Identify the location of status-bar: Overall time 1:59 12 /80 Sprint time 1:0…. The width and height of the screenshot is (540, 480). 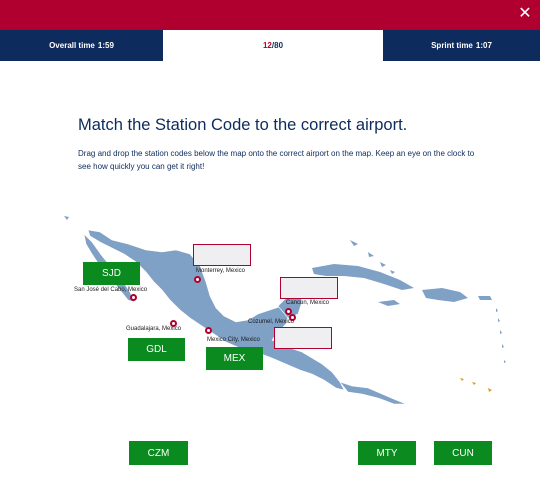
(270, 45).